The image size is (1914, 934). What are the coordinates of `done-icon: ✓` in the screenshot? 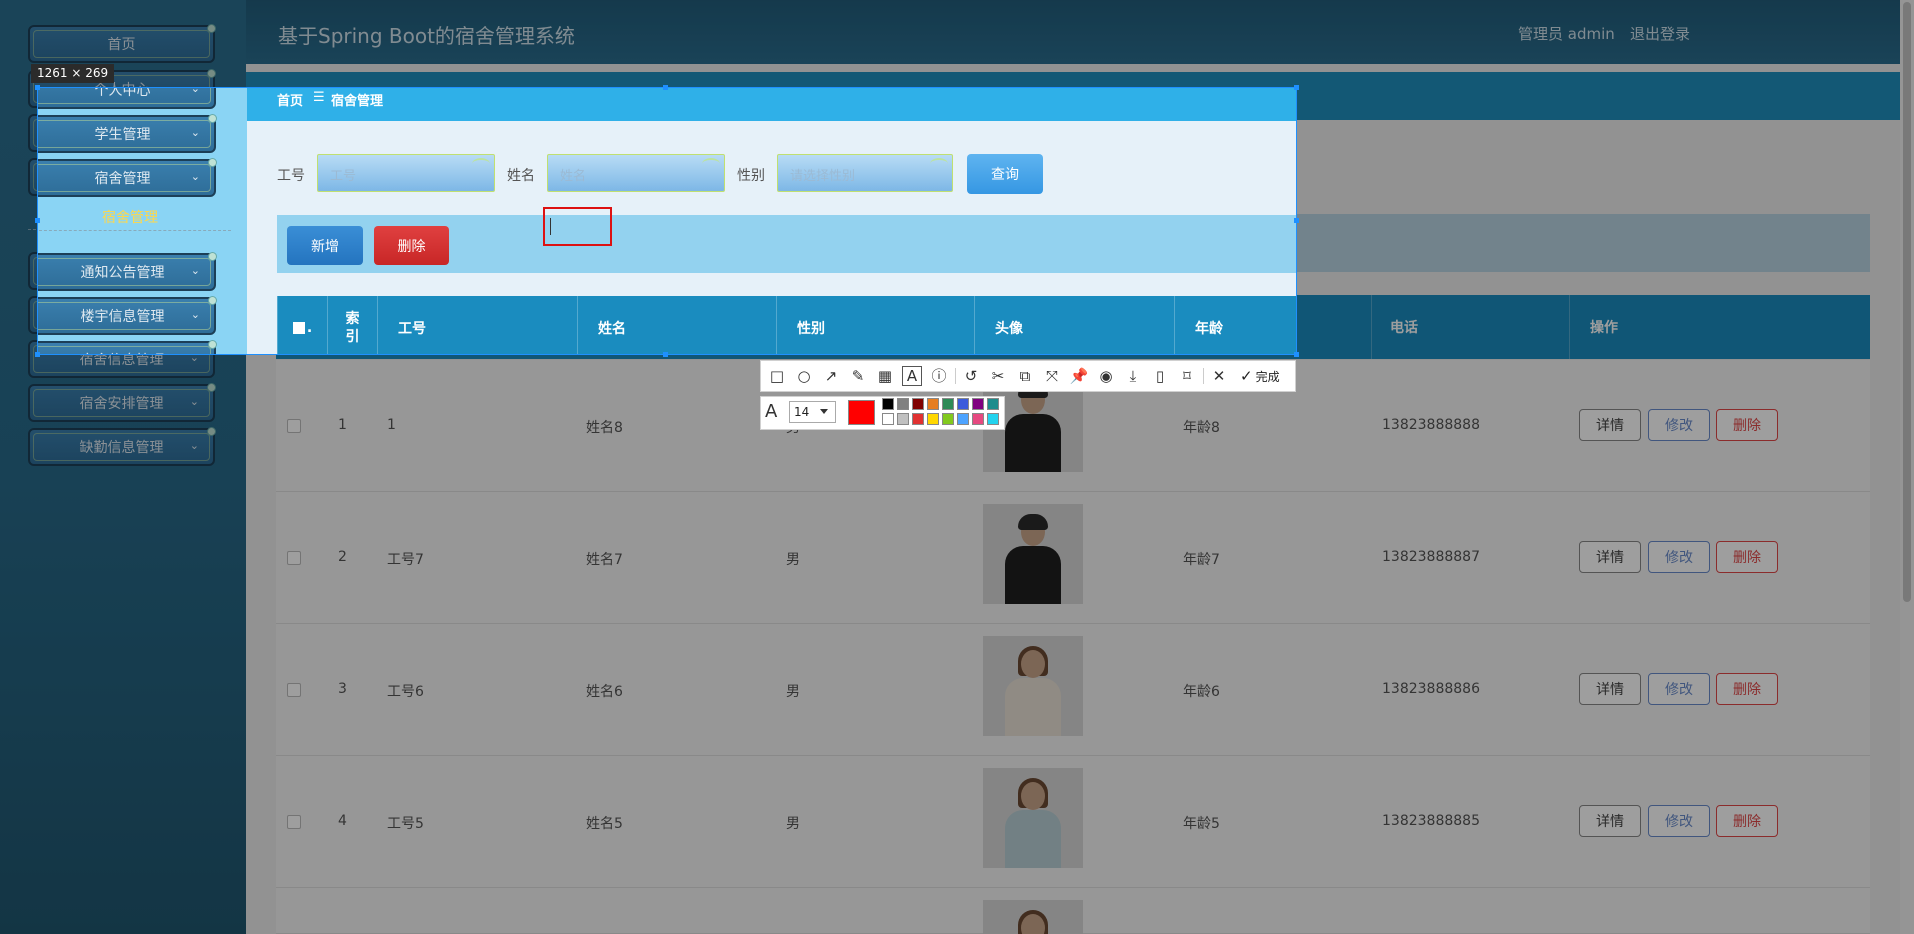 It's located at (1246, 376).